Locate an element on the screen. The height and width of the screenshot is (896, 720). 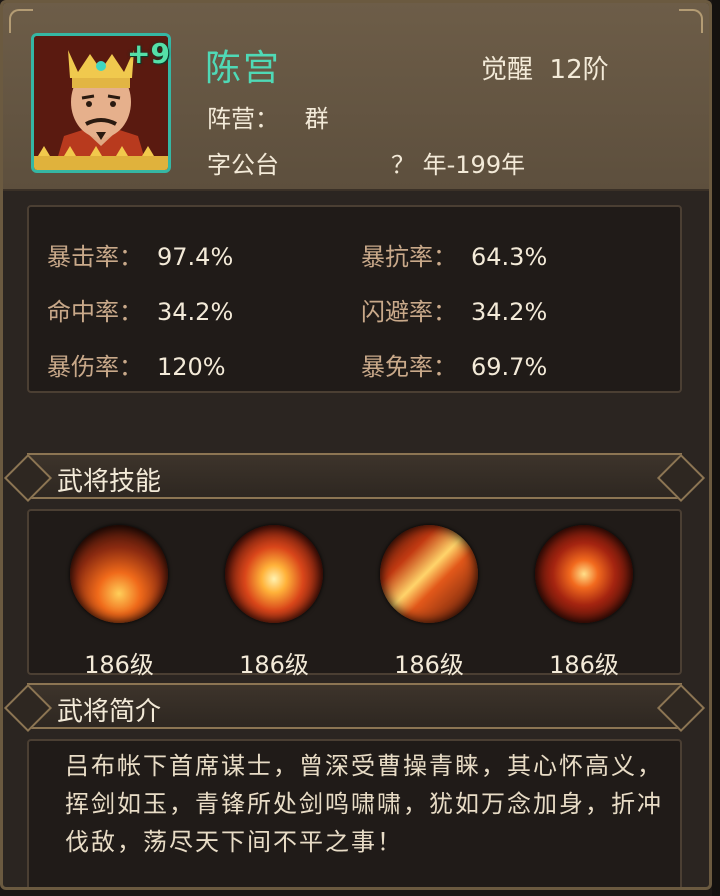
fire-slash-skill-icon is located at coordinates (584, 574).